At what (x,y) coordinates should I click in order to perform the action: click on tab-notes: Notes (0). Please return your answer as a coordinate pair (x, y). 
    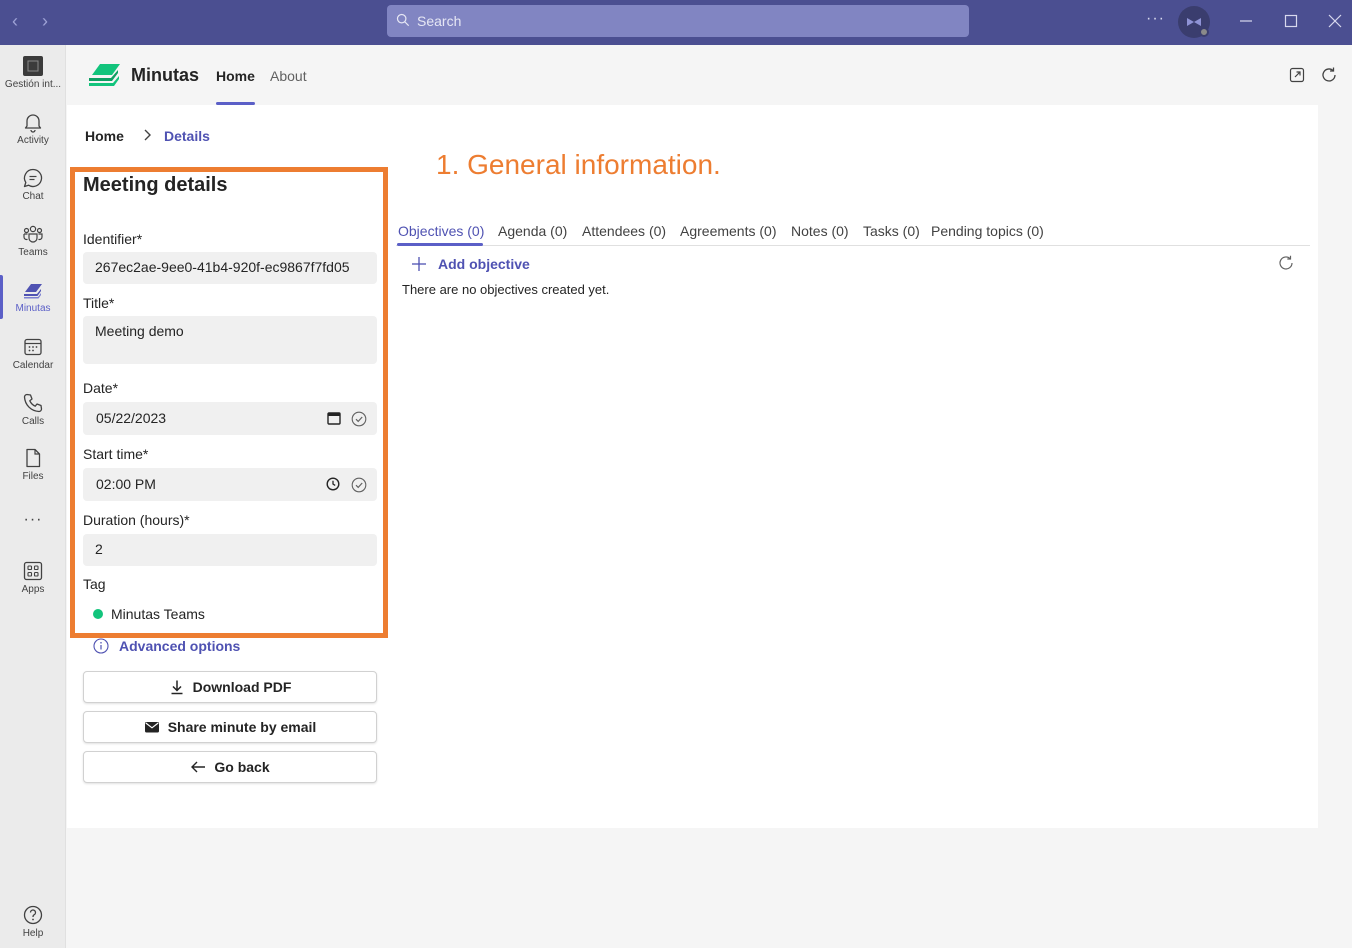
    Looking at the image, I should click on (820, 231).